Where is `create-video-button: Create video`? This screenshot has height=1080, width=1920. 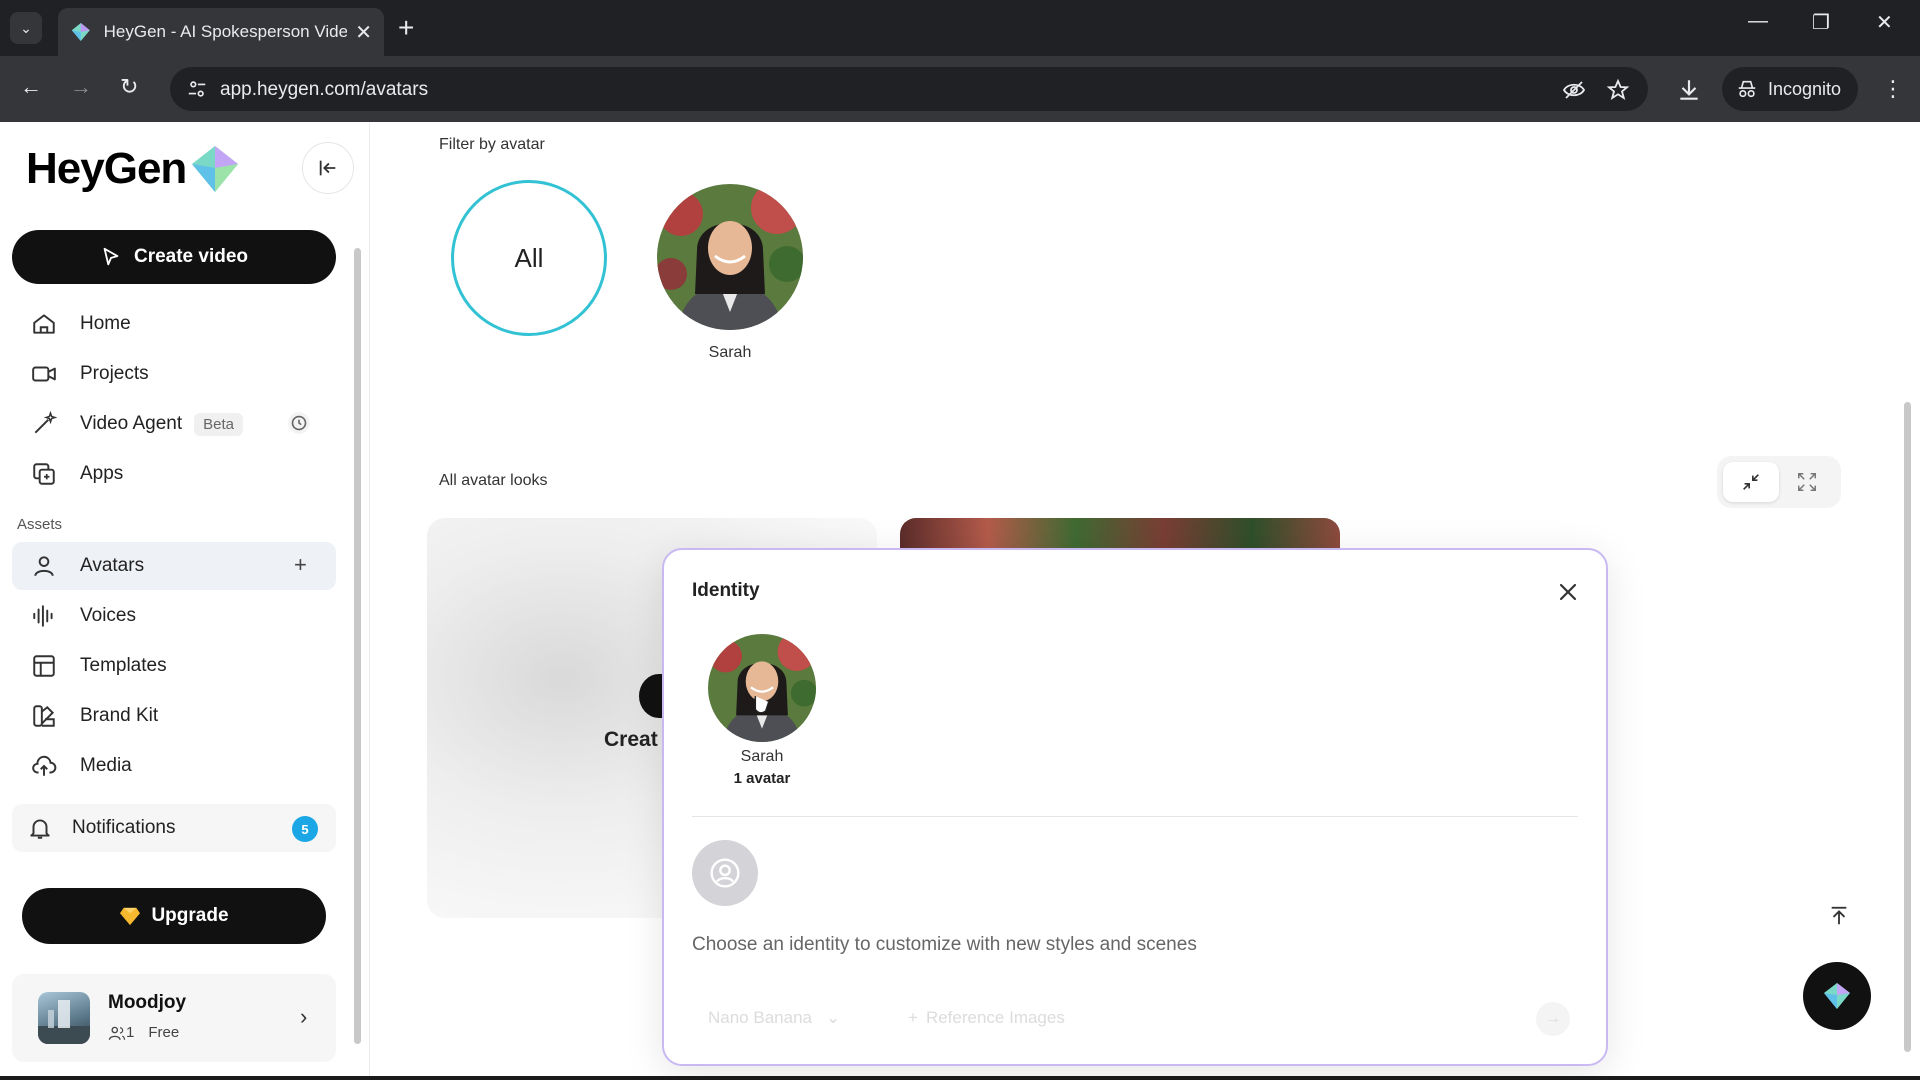 create-video-button: Create video is located at coordinates (174, 257).